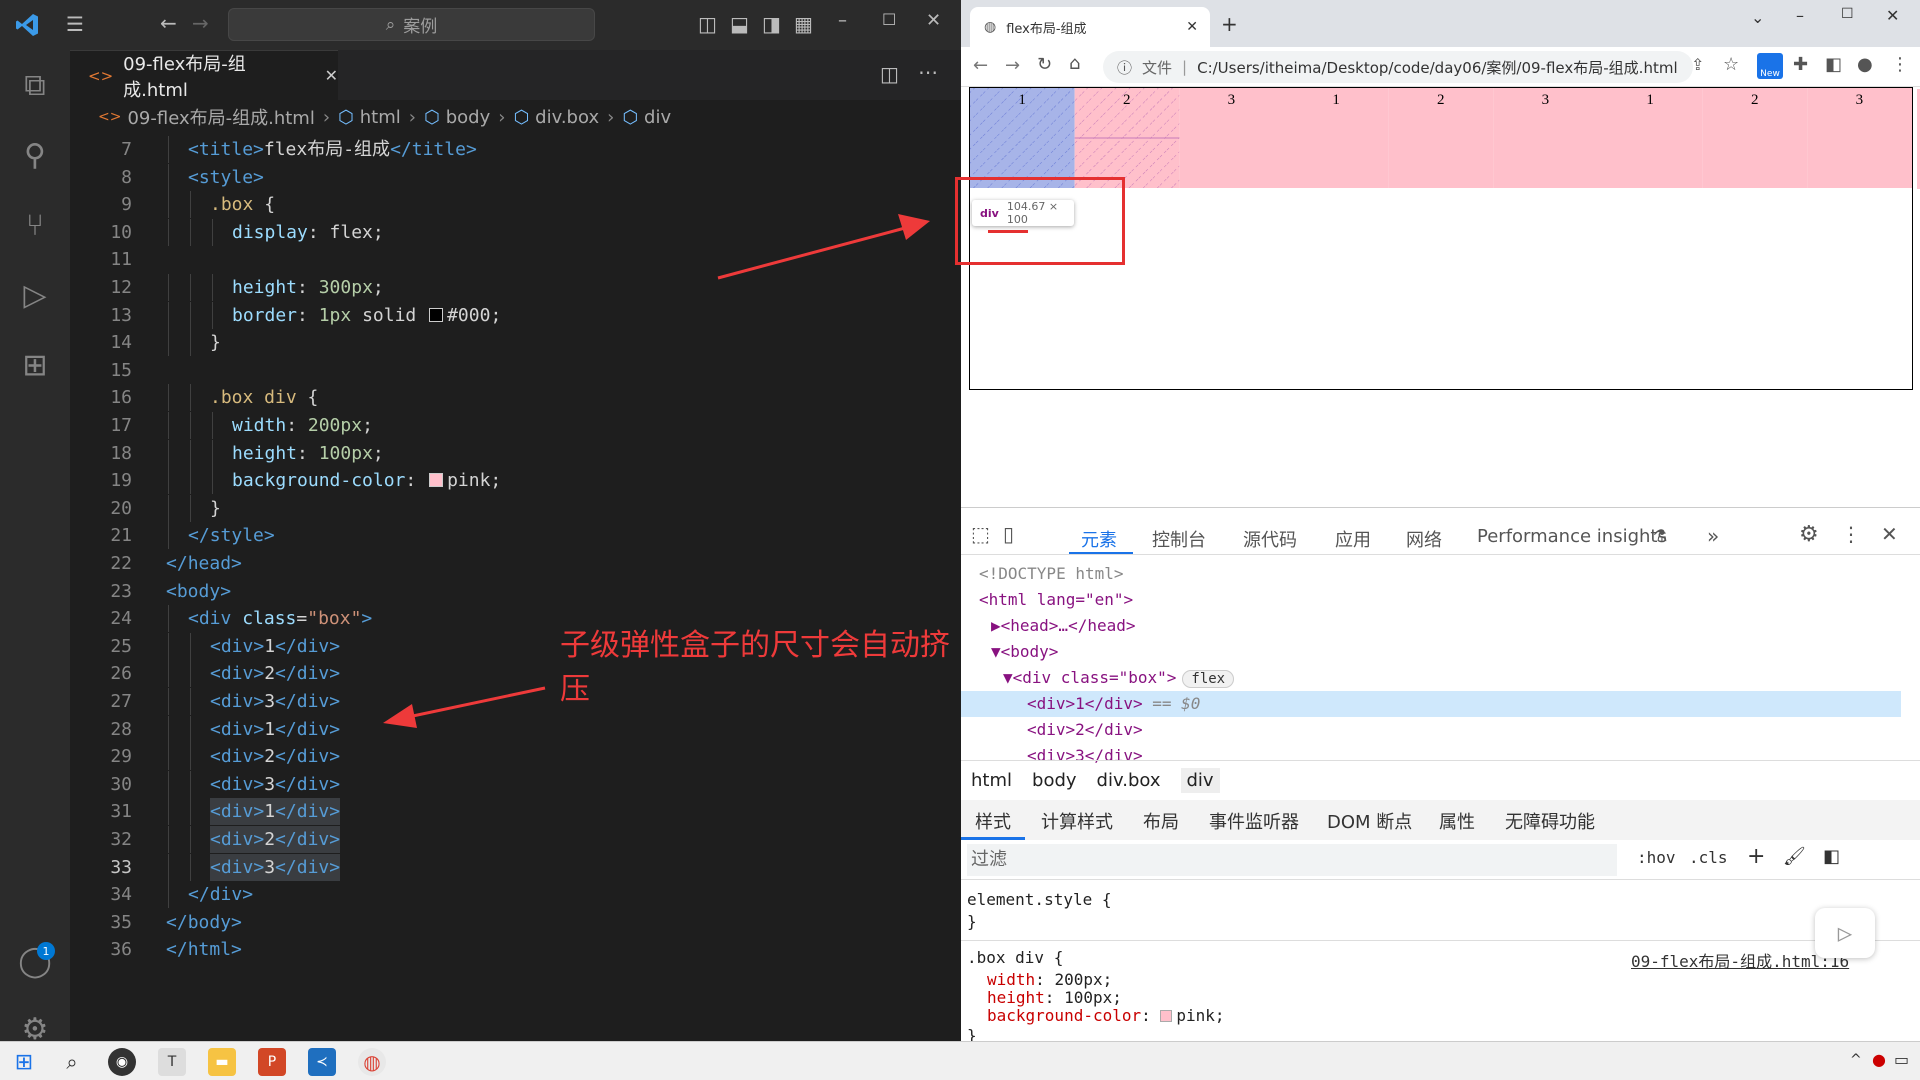  What do you see at coordinates (1770, 66) in the screenshot?
I see `new-extension-badge: New` at bounding box center [1770, 66].